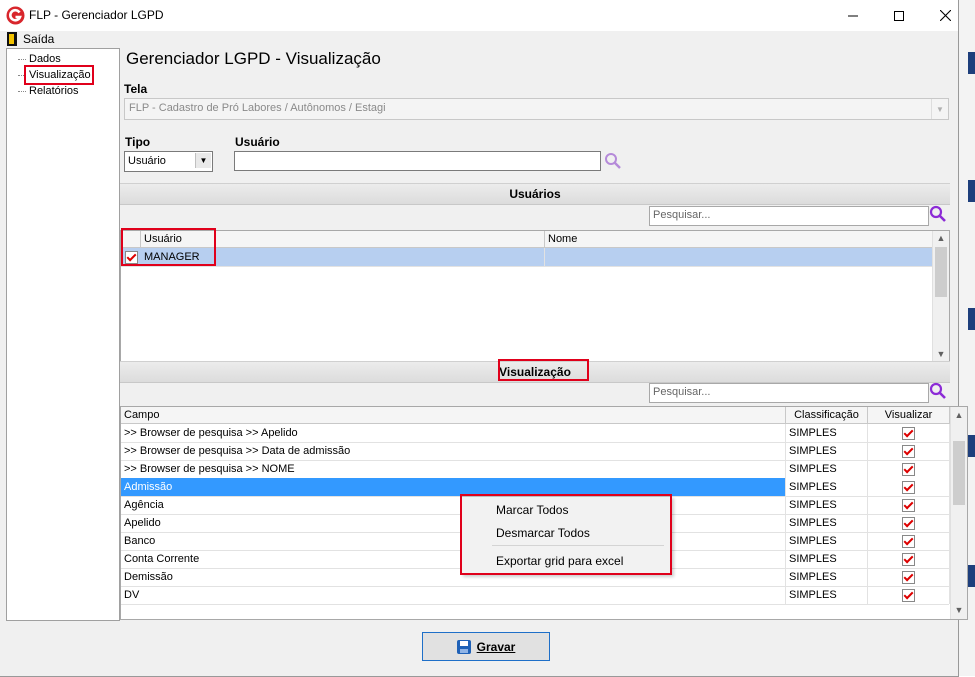  I want to click on cell-campo: >> Browser de pesquisa >> NOME, so click(453, 469).